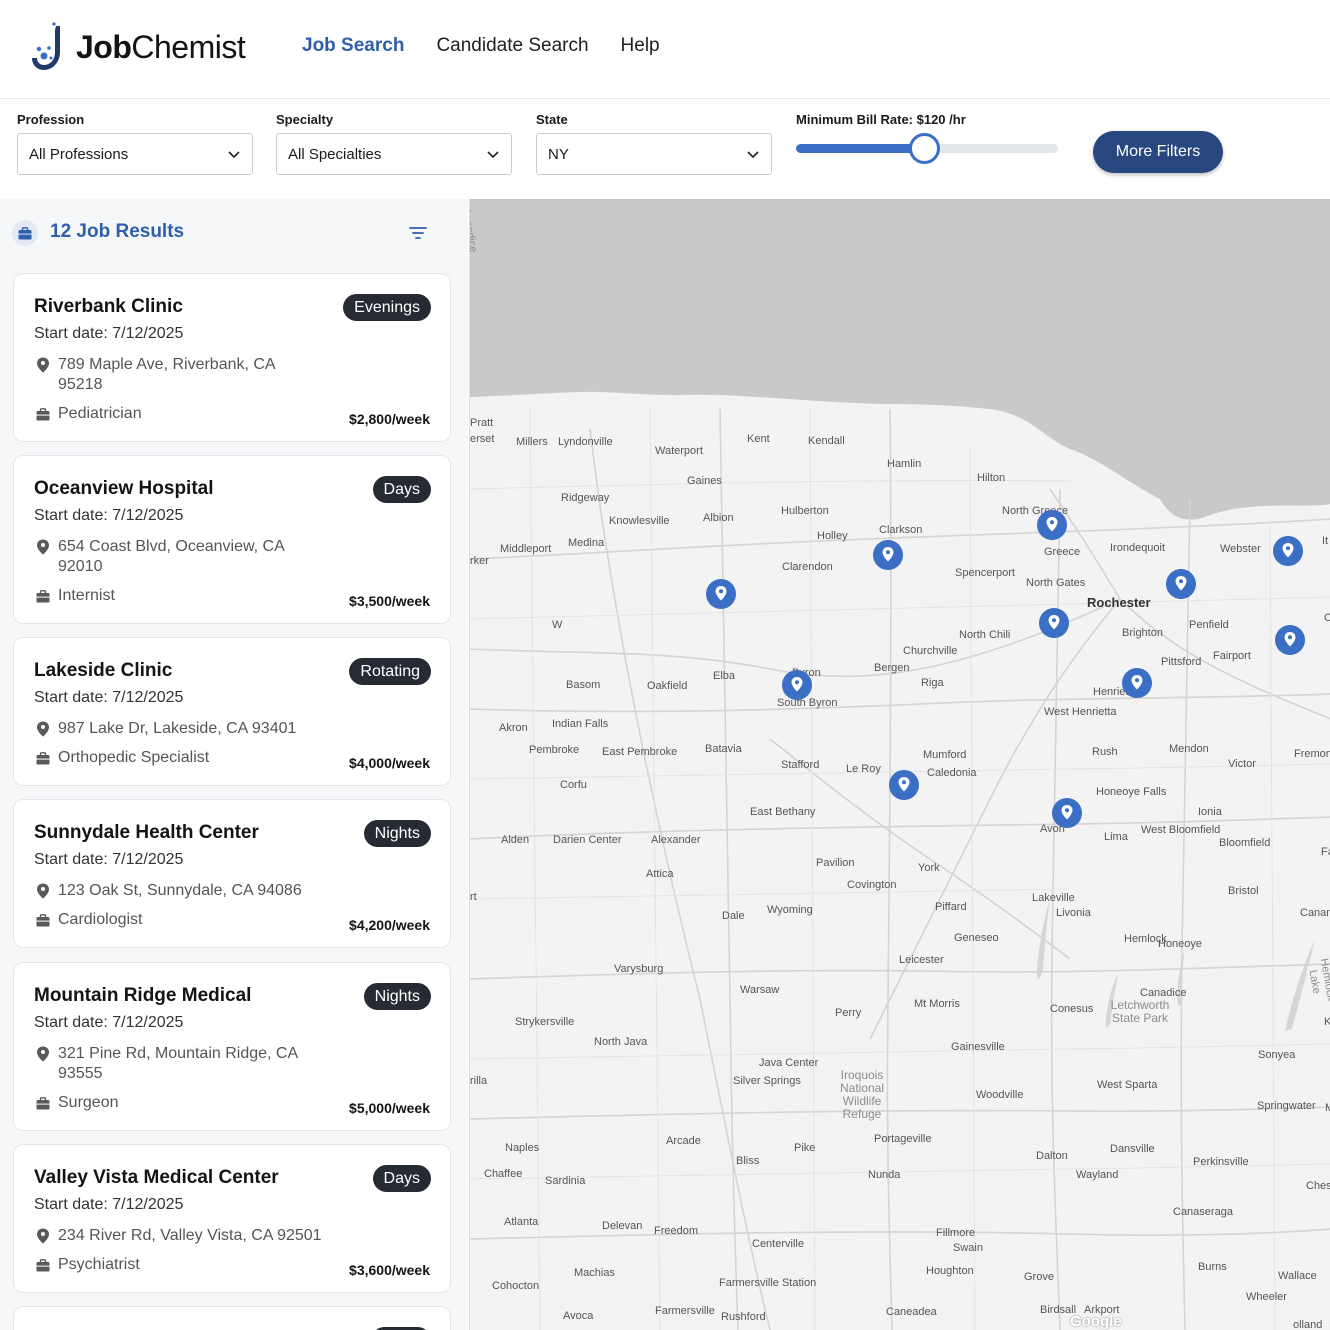 This screenshot has height=1330, width=1330. What do you see at coordinates (227, 233) in the screenshot?
I see `results-header: 12 Job Results` at bounding box center [227, 233].